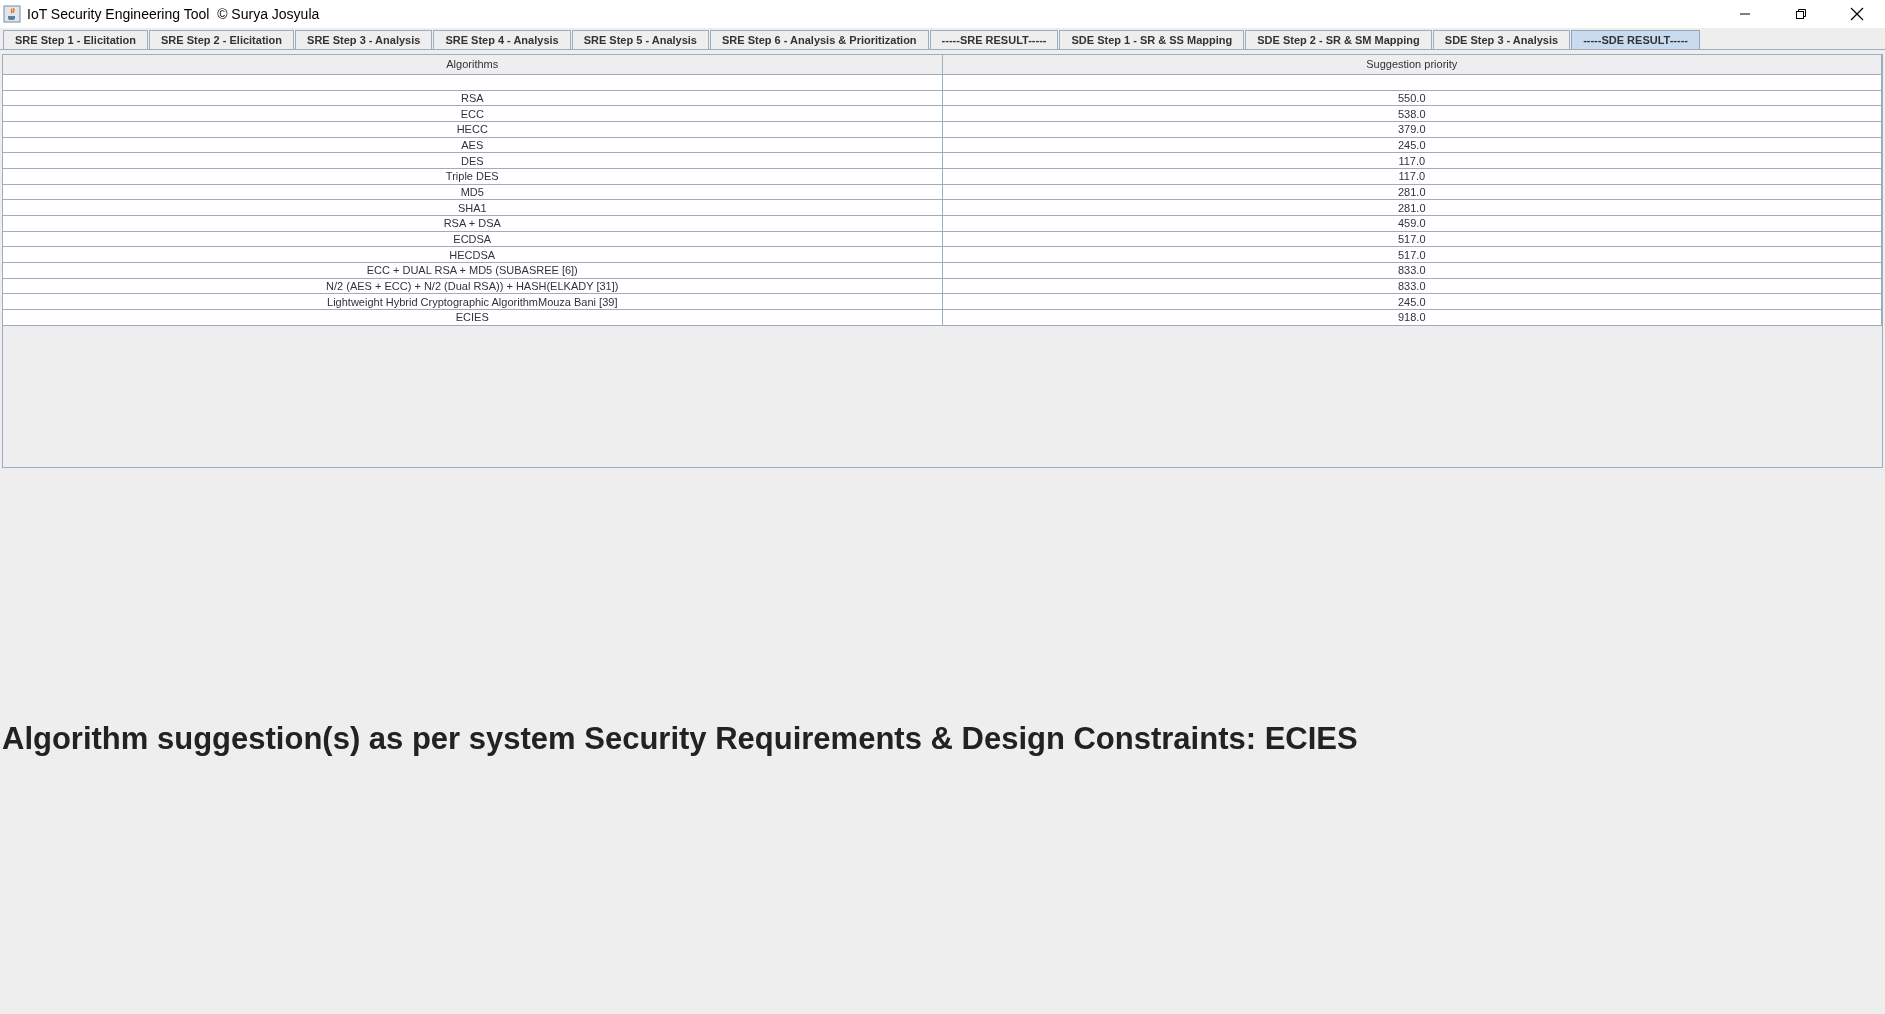 The image size is (1885, 1014). Describe the element at coordinates (472, 301) in the screenshot. I see `table-cell: Lightweight Hybrid Cryptographic AlgorithmMouza Bani [39]` at that location.